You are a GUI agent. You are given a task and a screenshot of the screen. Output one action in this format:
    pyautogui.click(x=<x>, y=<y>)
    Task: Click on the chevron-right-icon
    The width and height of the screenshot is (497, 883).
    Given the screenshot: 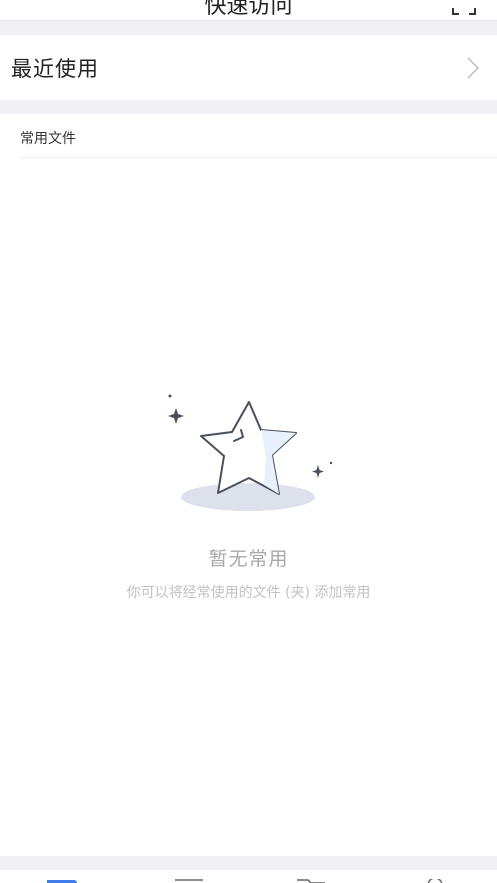 What is the action you would take?
    pyautogui.click(x=473, y=68)
    